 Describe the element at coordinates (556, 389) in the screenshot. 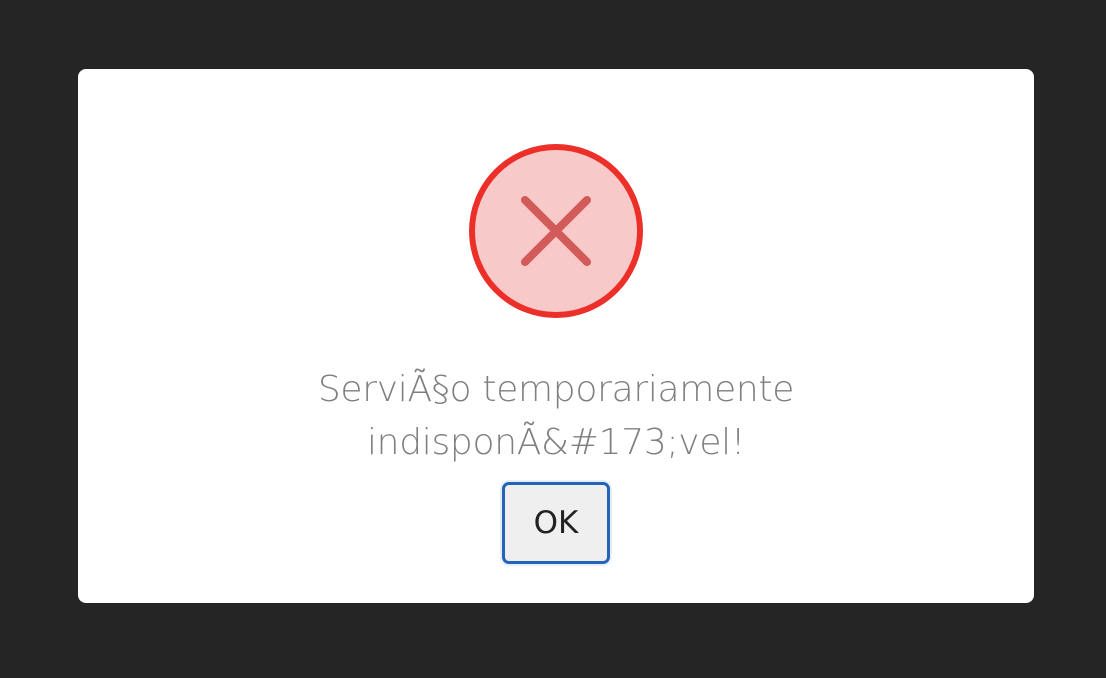

I see `alert-message-line-1: ServiÃ§o temporariamente` at that location.